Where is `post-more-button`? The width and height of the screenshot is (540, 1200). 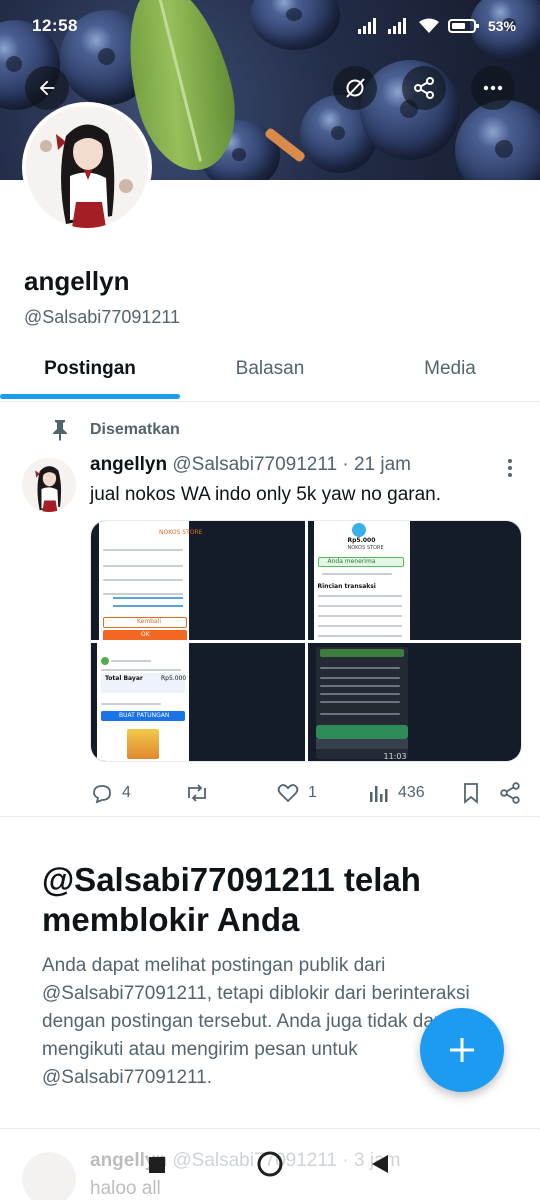
post-more-button is located at coordinates (510, 470).